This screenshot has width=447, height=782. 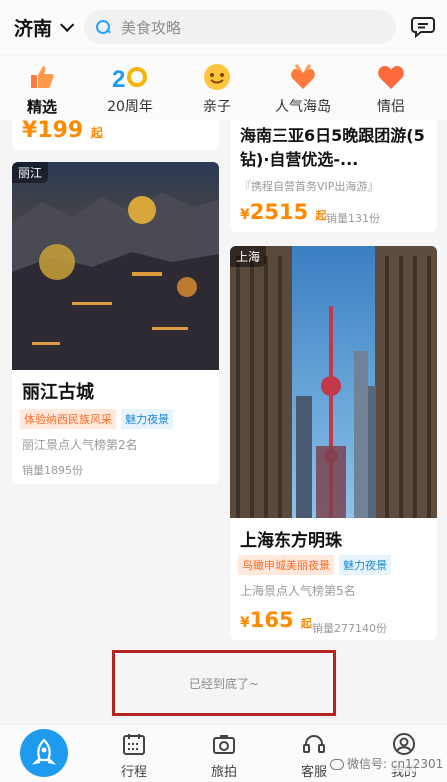 What do you see at coordinates (391, 107) in the screenshot?
I see `tab-label: 情侣` at bounding box center [391, 107].